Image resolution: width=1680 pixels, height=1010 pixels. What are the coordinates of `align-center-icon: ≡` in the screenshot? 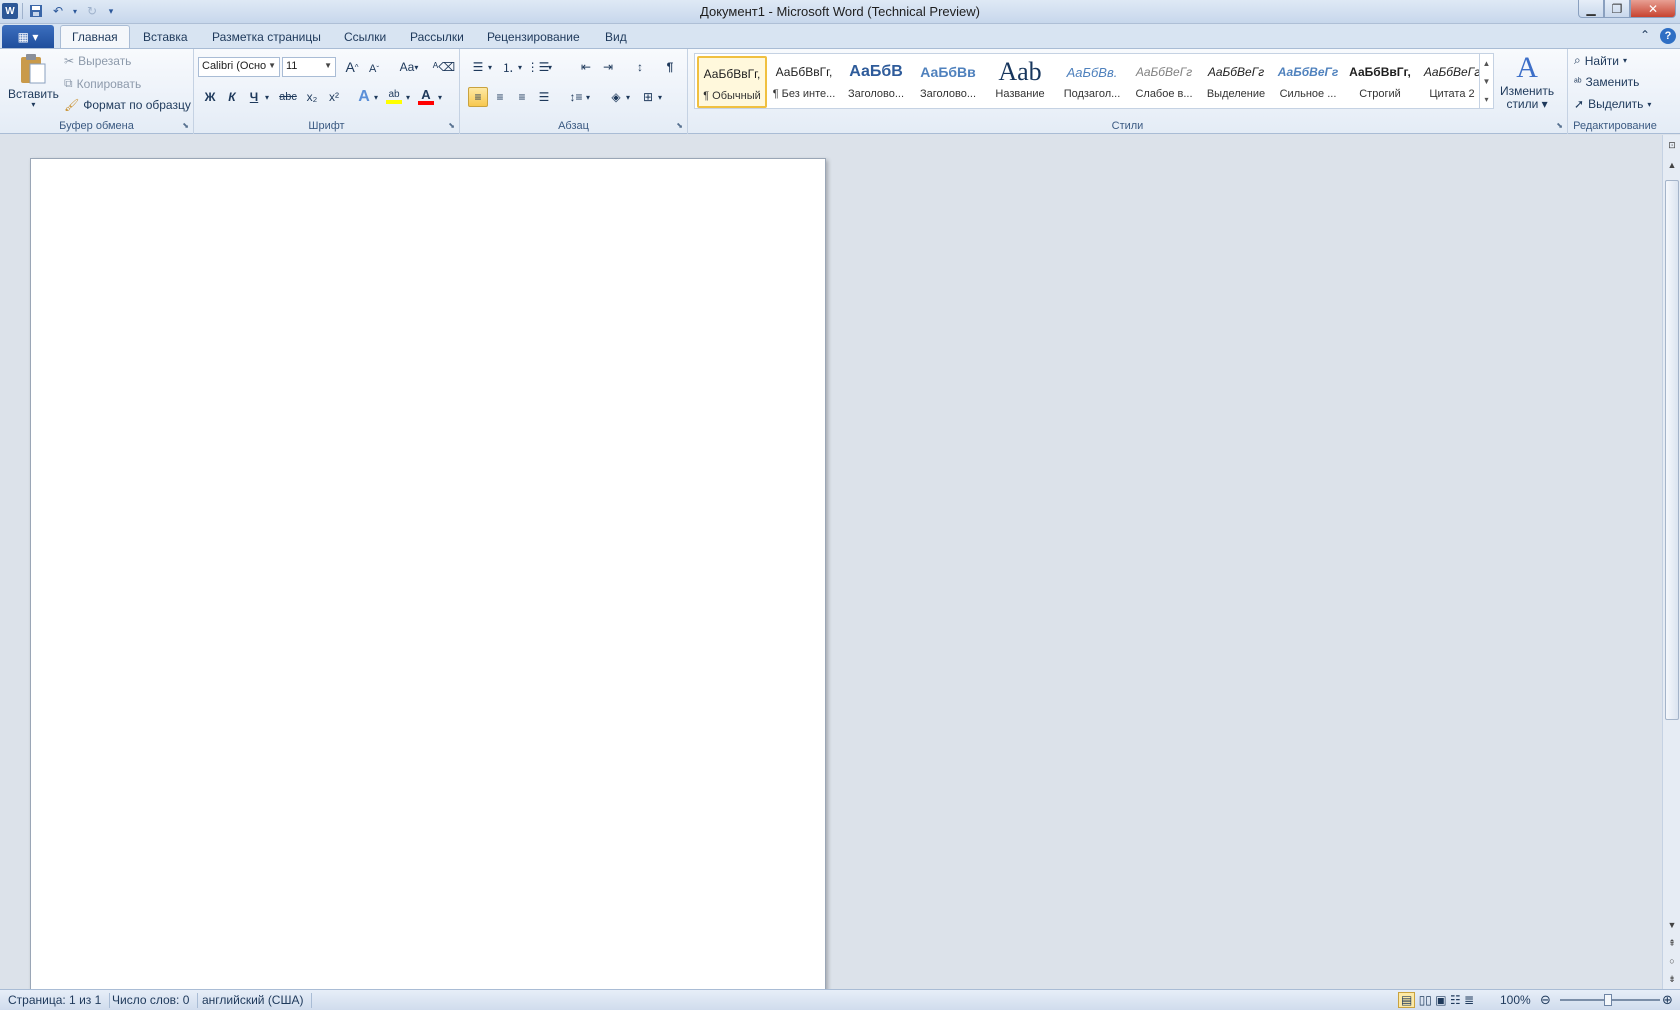 It's located at (500, 97).